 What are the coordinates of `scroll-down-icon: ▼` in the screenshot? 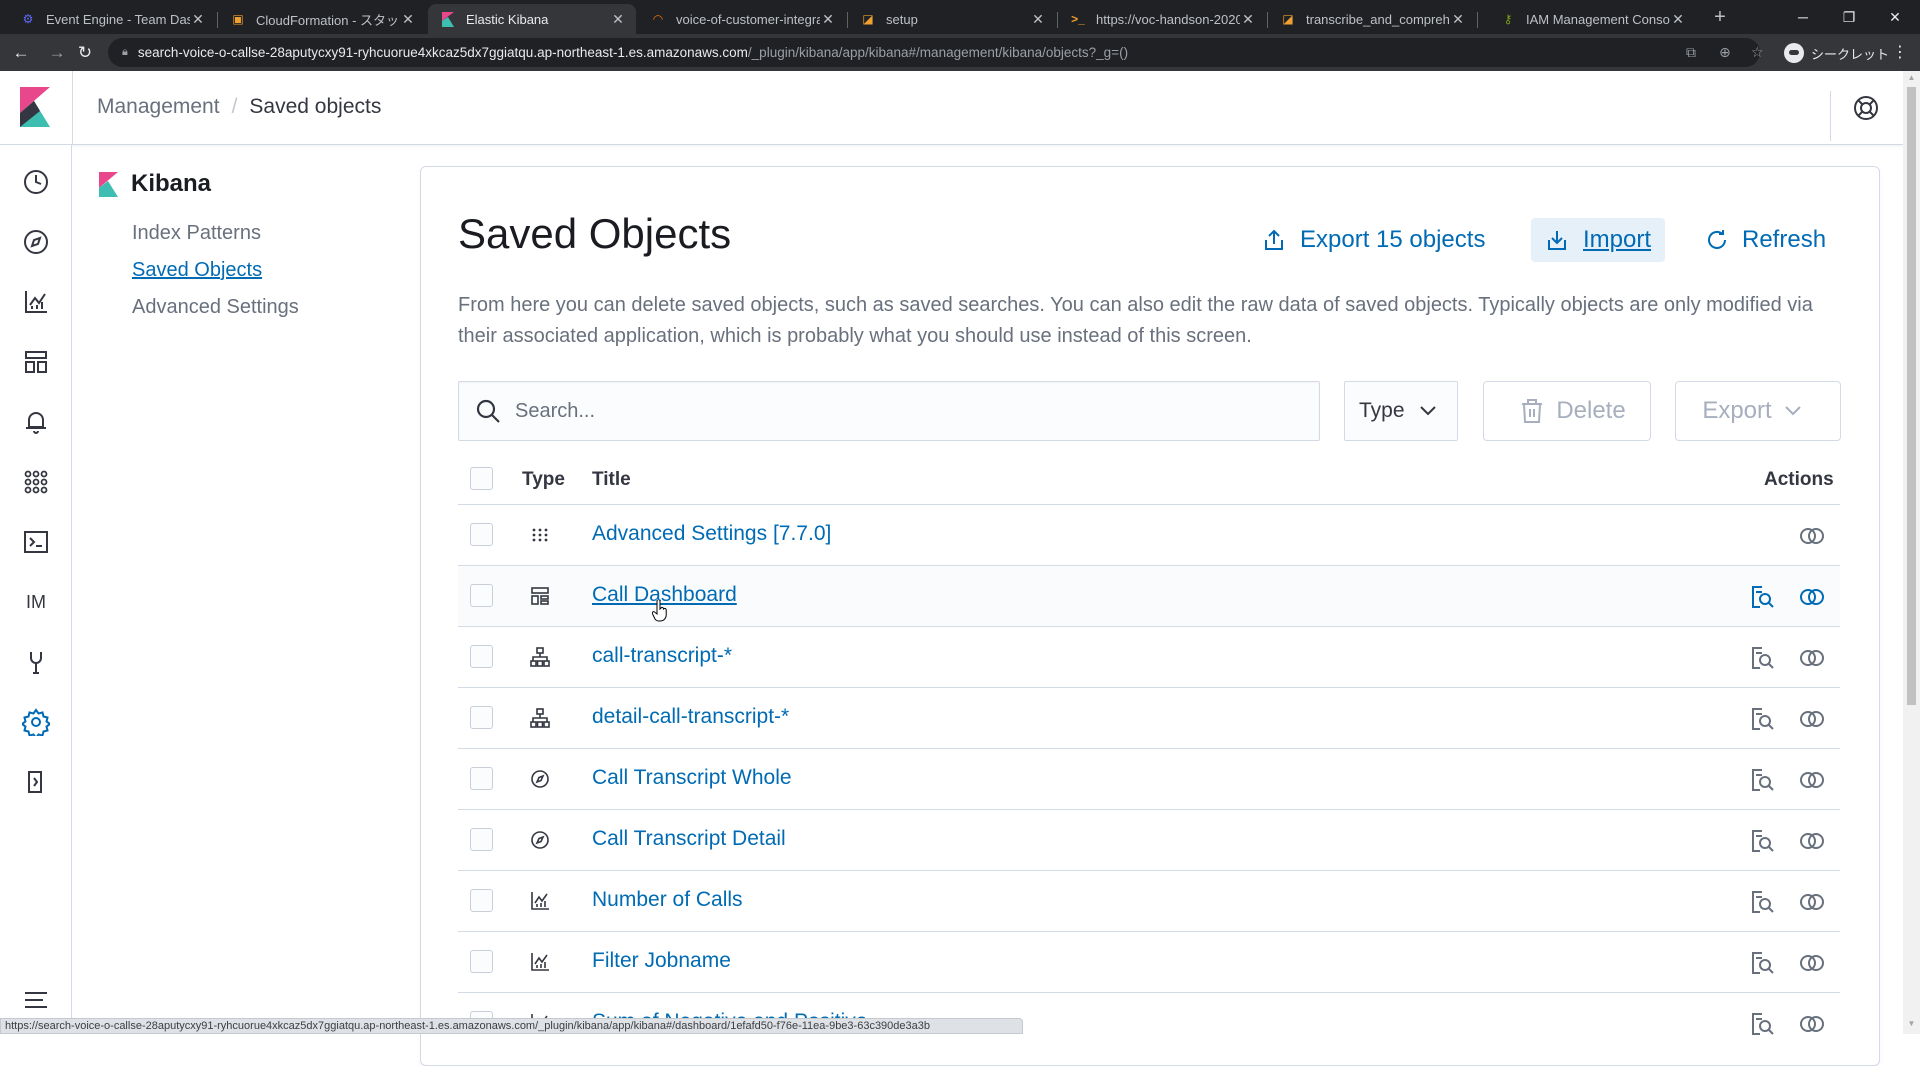 It's located at (1911, 1023).